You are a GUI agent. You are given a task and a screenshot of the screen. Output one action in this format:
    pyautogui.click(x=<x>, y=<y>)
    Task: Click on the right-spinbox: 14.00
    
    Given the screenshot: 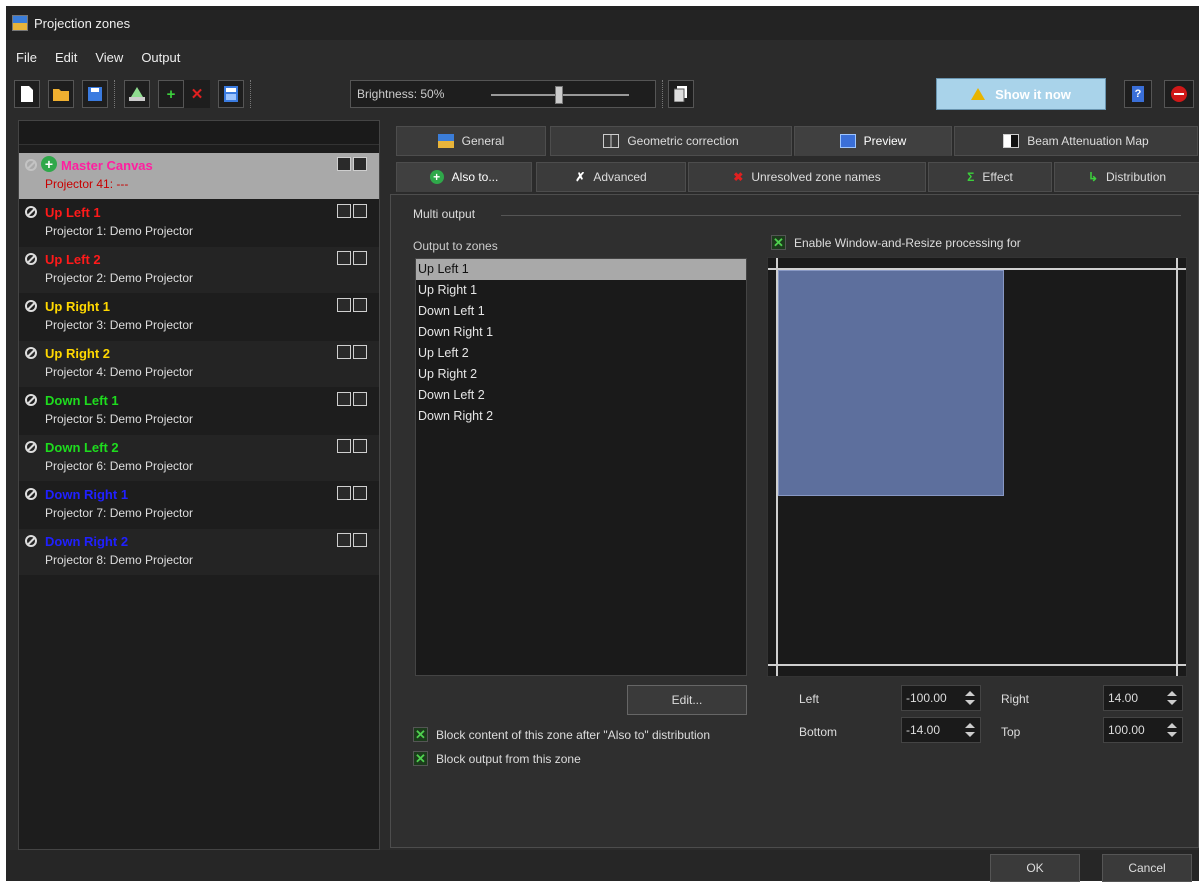 What is the action you would take?
    pyautogui.click(x=1143, y=698)
    